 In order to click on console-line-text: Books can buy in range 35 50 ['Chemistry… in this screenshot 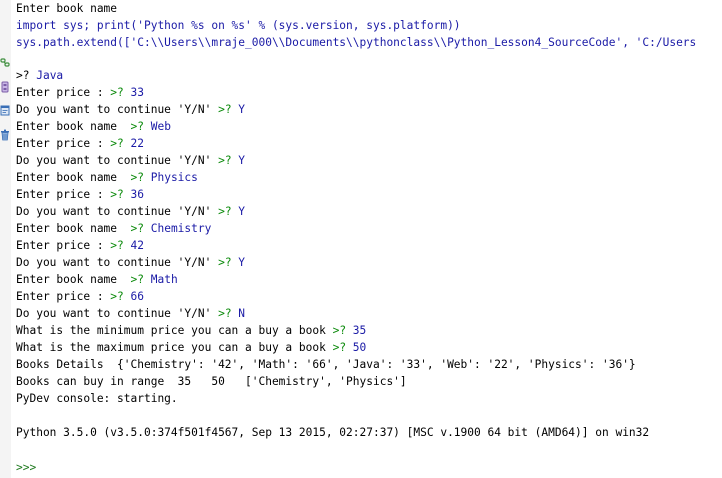, I will do `click(211, 381)`.